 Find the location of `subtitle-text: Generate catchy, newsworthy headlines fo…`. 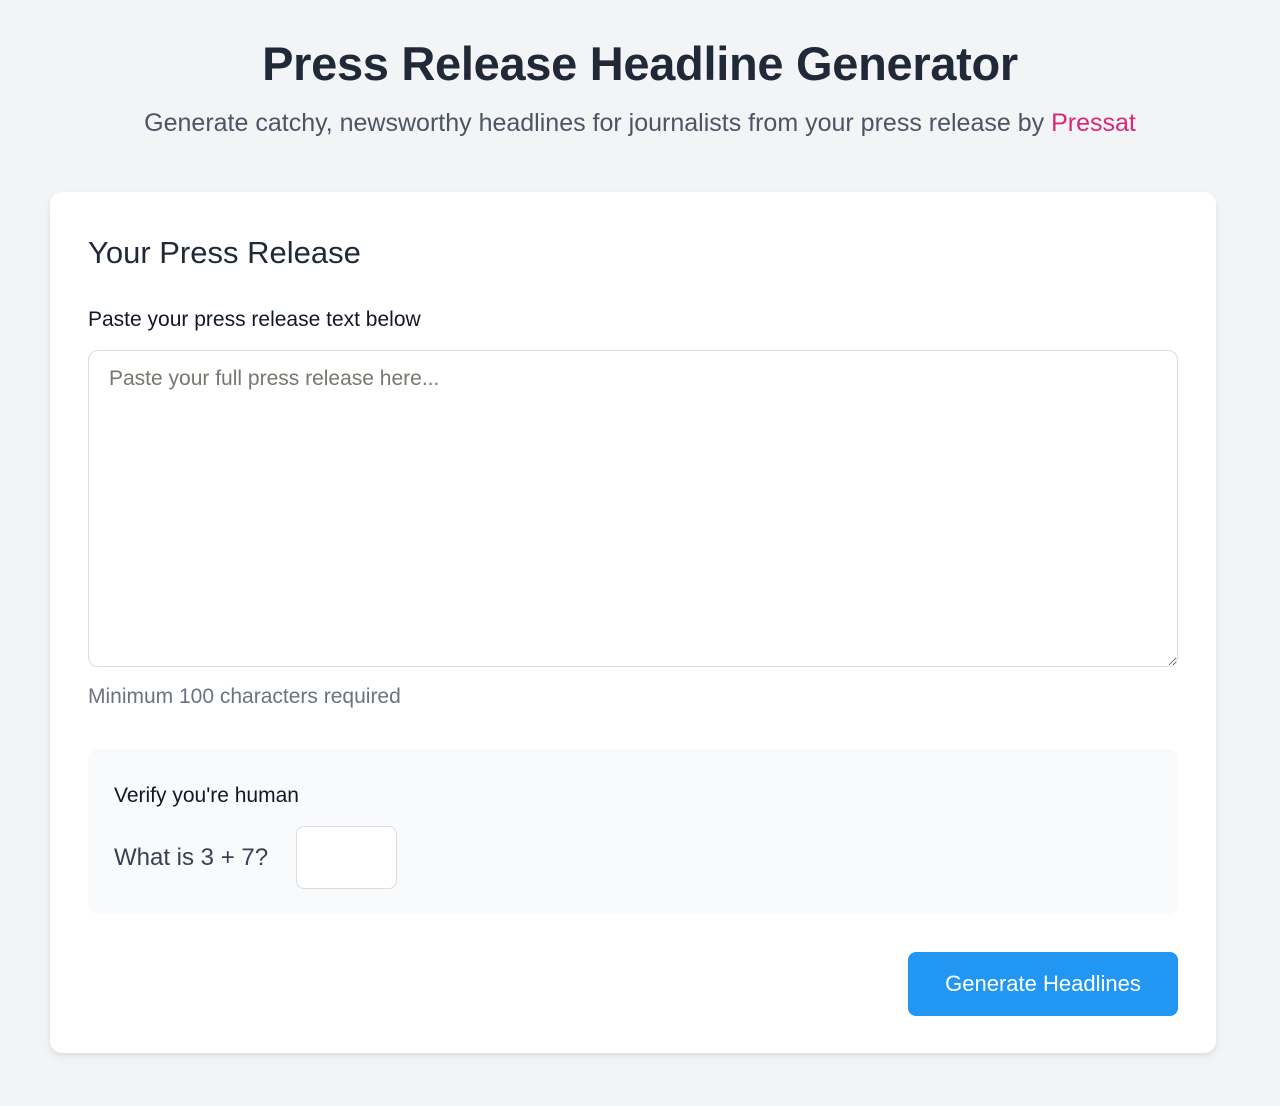

subtitle-text: Generate catchy, newsworthy headlines fo… is located at coordinates (598, 123).